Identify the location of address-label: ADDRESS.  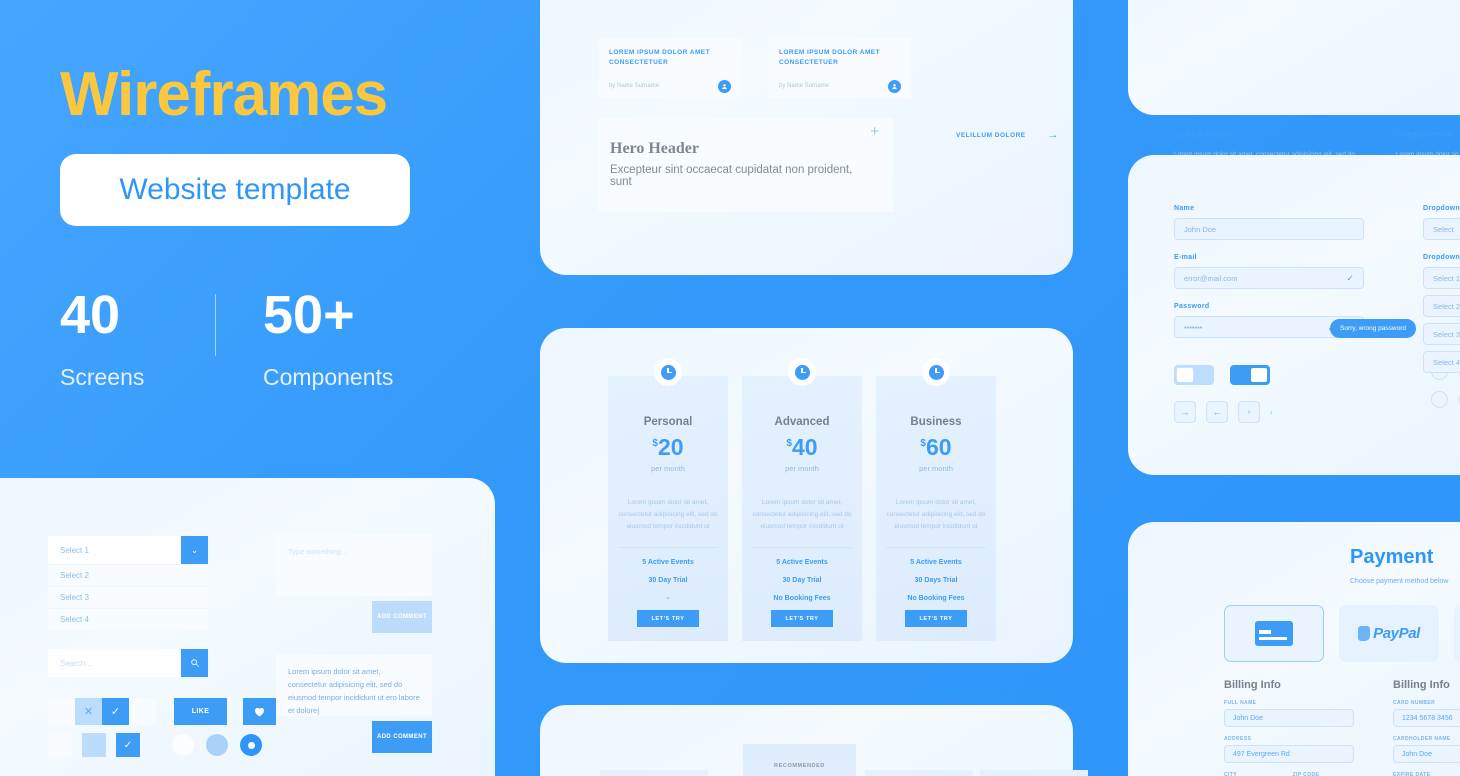
(1238, 739).